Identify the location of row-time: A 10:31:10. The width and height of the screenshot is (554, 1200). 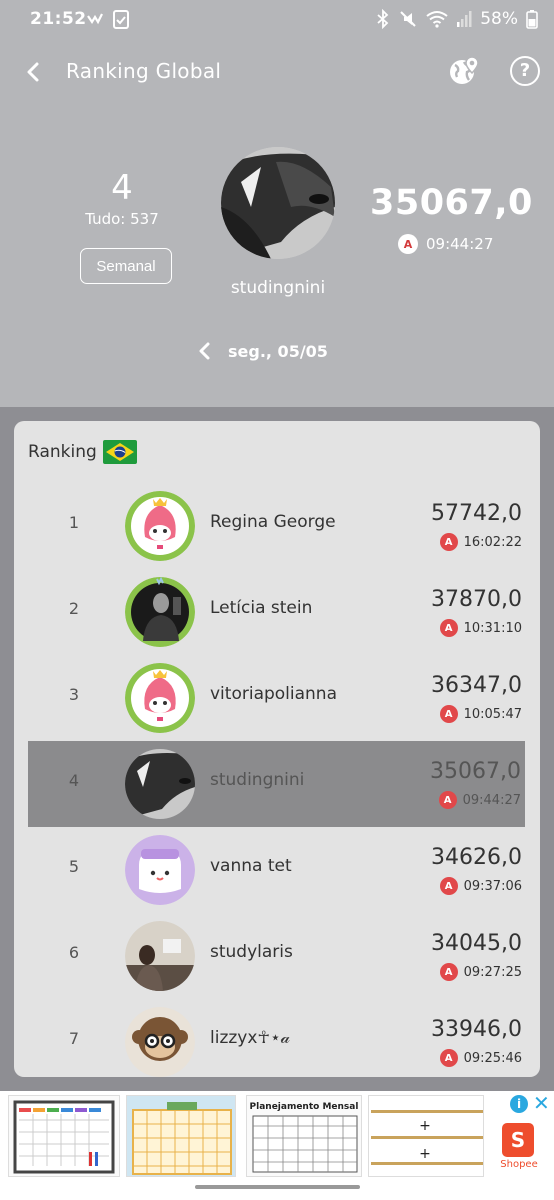
(480, 628).